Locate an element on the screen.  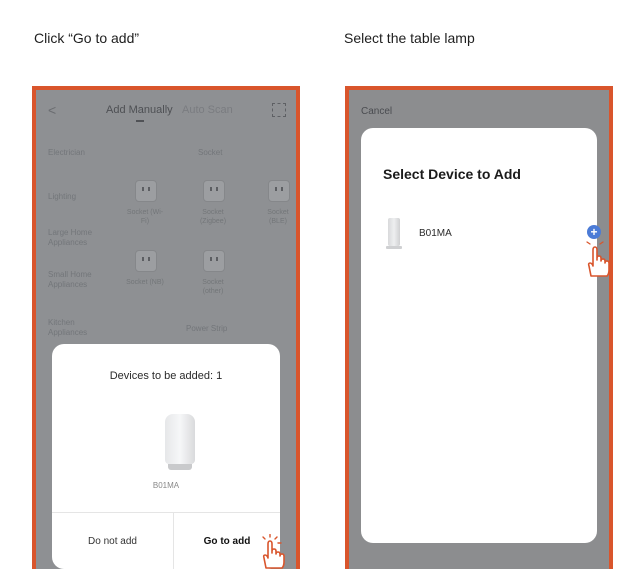
plug-label: Socket (Zigbee) is located at coordinates (213, 217).